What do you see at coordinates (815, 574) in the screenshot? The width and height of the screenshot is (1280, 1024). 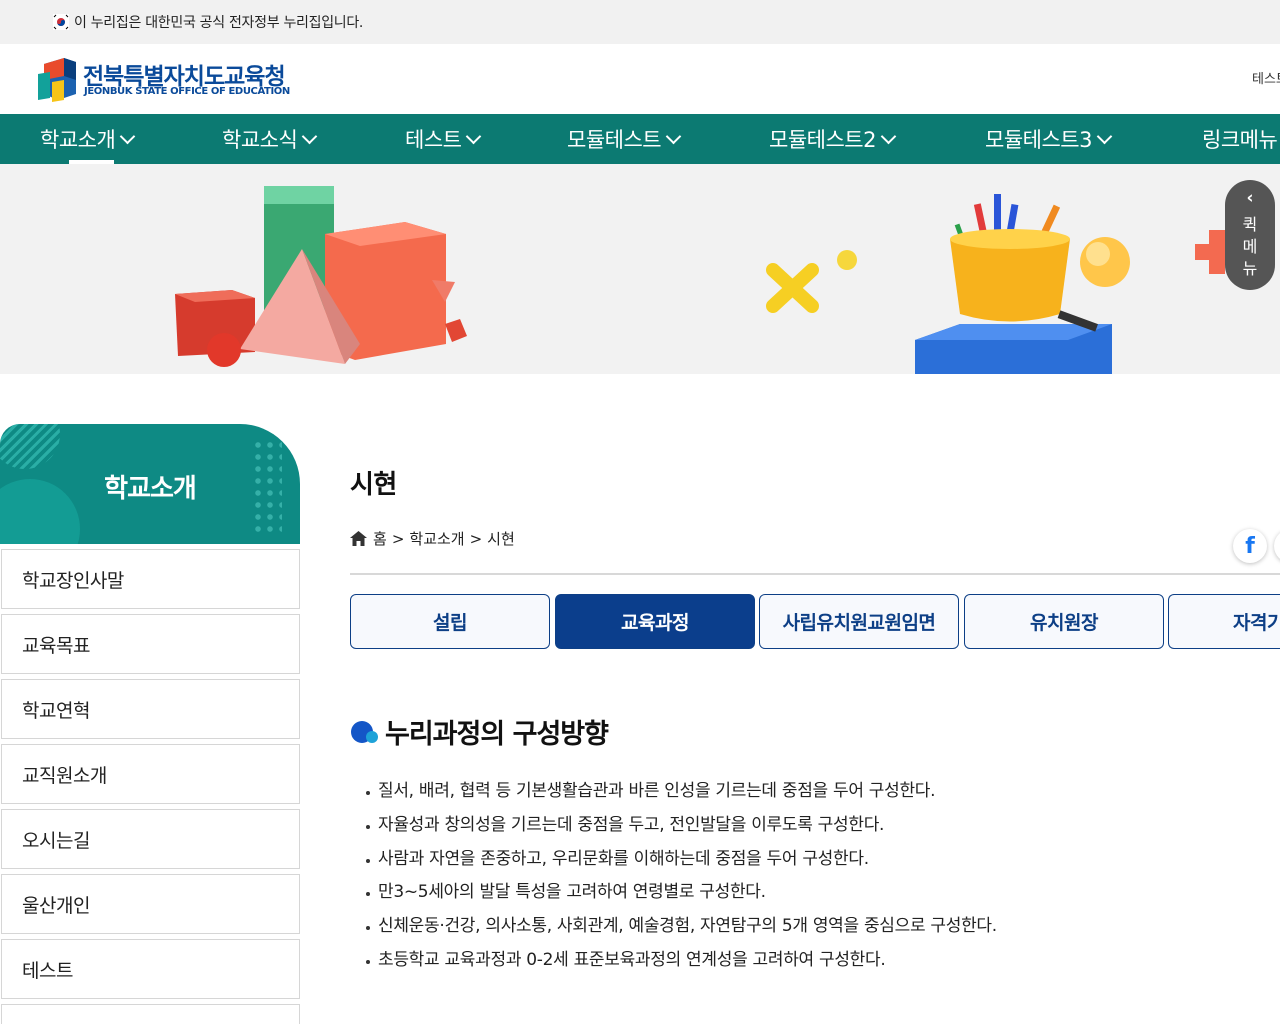 I see `content-divider` at bounding box center [815, 574].